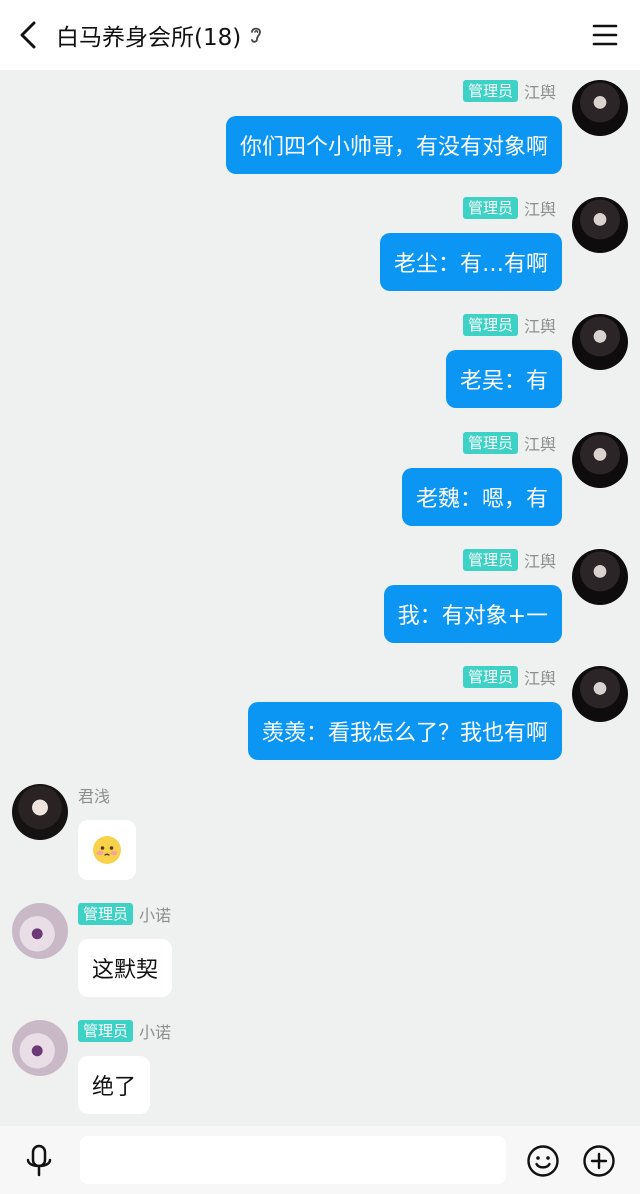 The image size is (640, 1194). I want to click on input-bar, so click(320, 1160).